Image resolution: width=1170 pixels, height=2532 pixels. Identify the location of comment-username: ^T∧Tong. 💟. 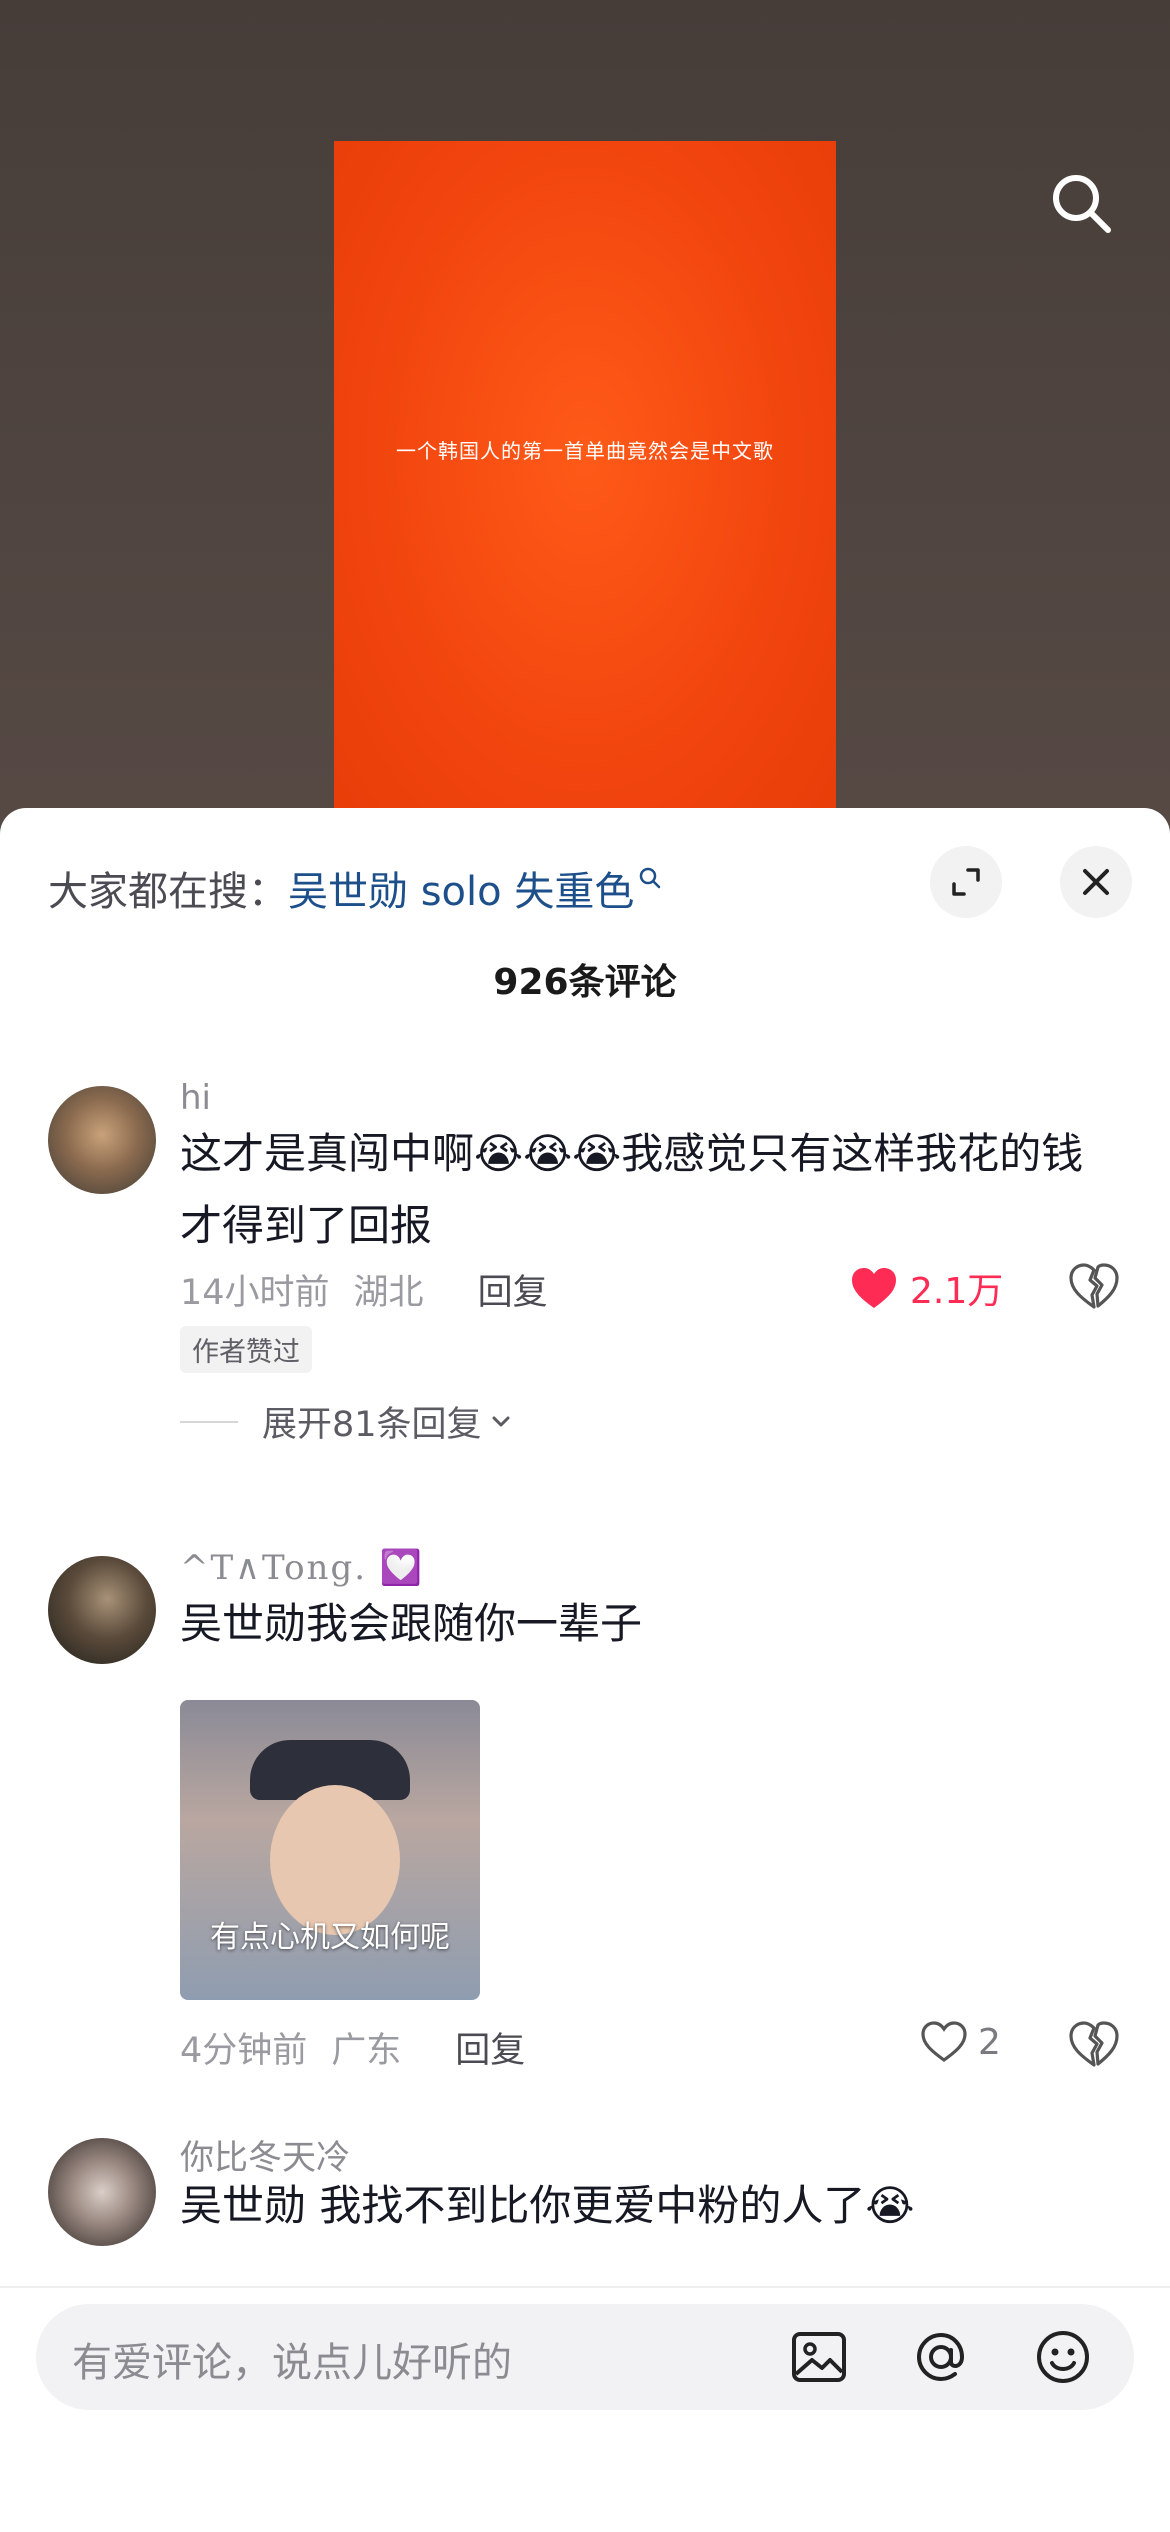
(302, 1568).